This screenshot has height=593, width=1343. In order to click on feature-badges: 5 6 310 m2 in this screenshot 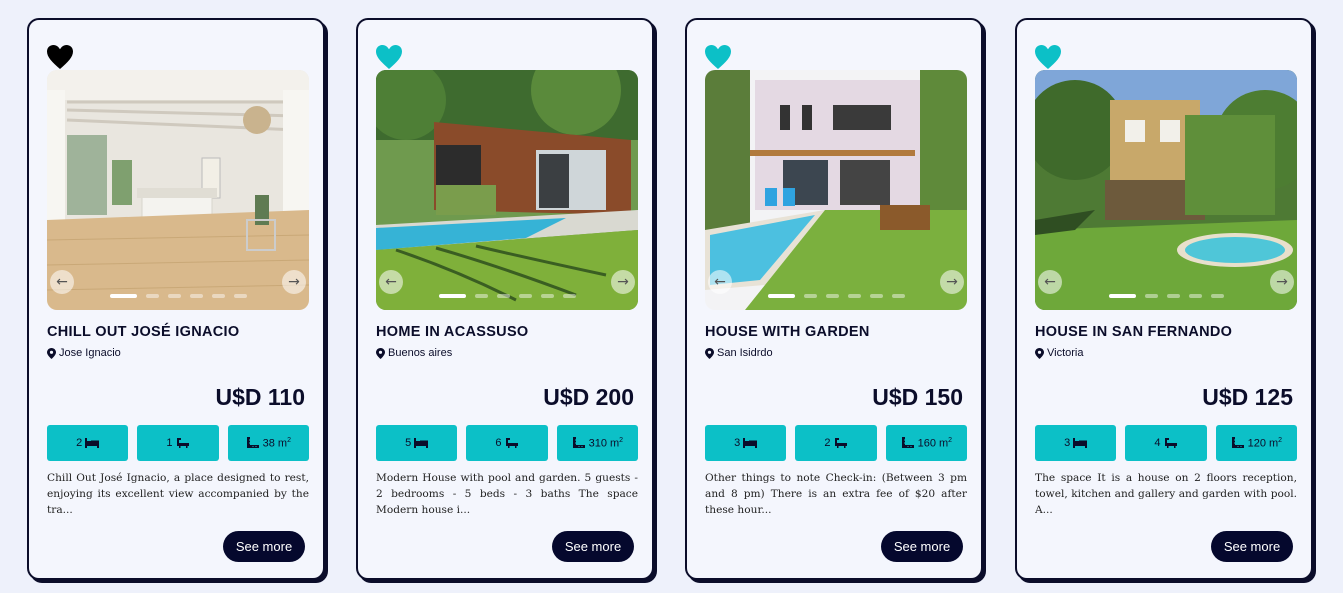, I will do `click(507, 443)`.